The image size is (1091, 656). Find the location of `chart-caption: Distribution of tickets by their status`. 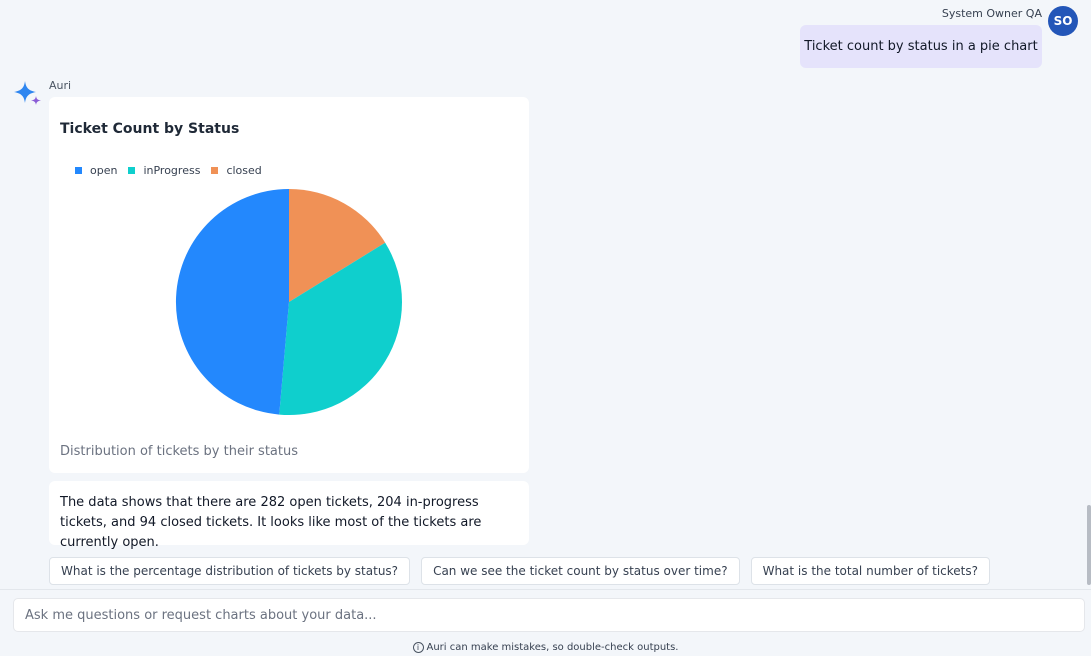

chart-caption: Distribution of tickets by their status is located at coordinates (179, 451).